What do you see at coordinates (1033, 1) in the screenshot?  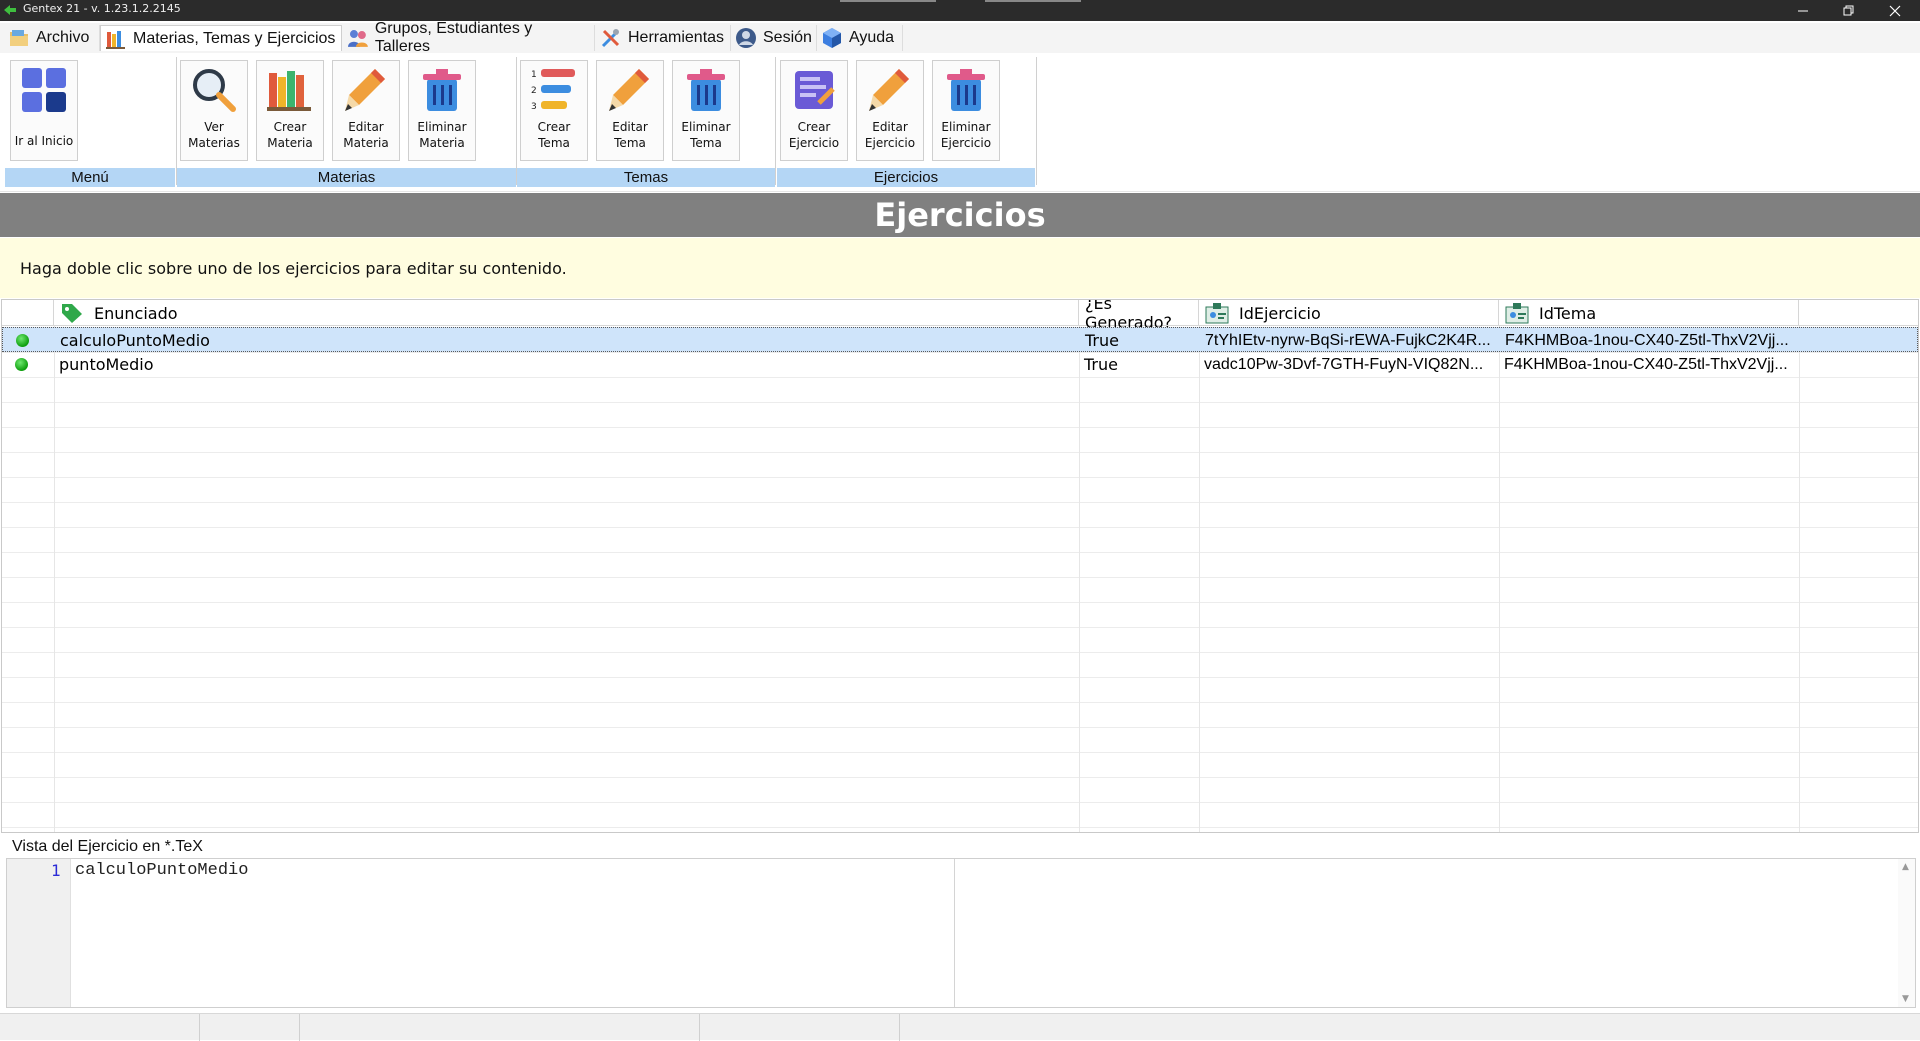 I see `title-decoration` at bounding box center [1033, 1].